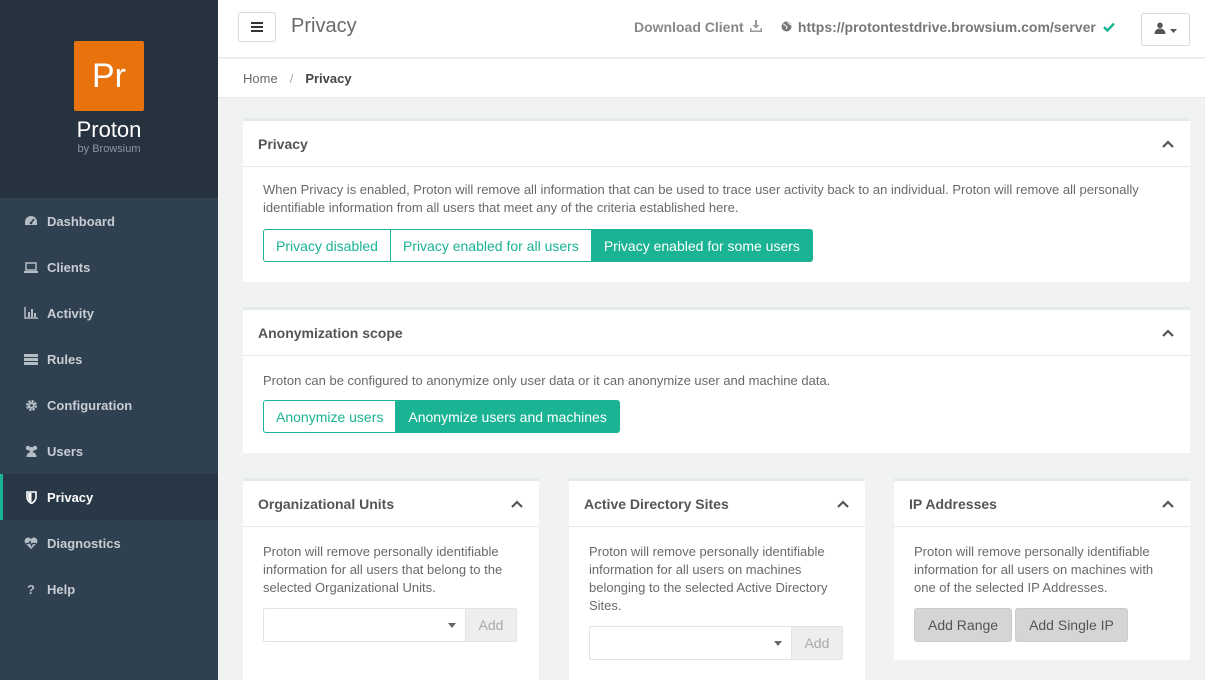 The height and width of the screenshot is (680, 1205). Describe the element at coordinates (81, 221) in the screenshot. I see `sidebar-item-label: Dashboard` at that location.